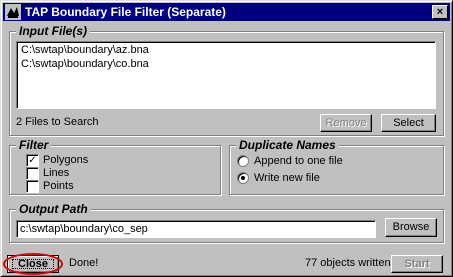 This screenshot has width=453, height=277. What do you see at coordinates (411, 227) in the screenshot?
I see `browse-button: Browse` at bounding box center [411, 227].